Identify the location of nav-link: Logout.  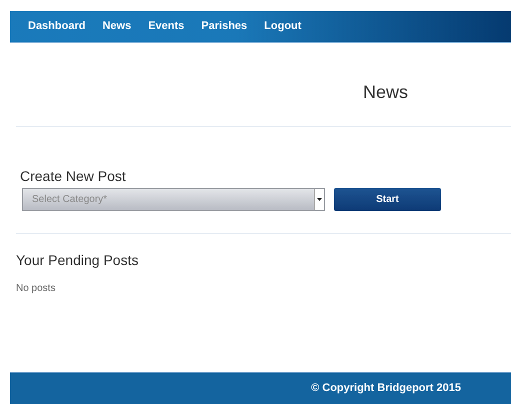
(283, 26).